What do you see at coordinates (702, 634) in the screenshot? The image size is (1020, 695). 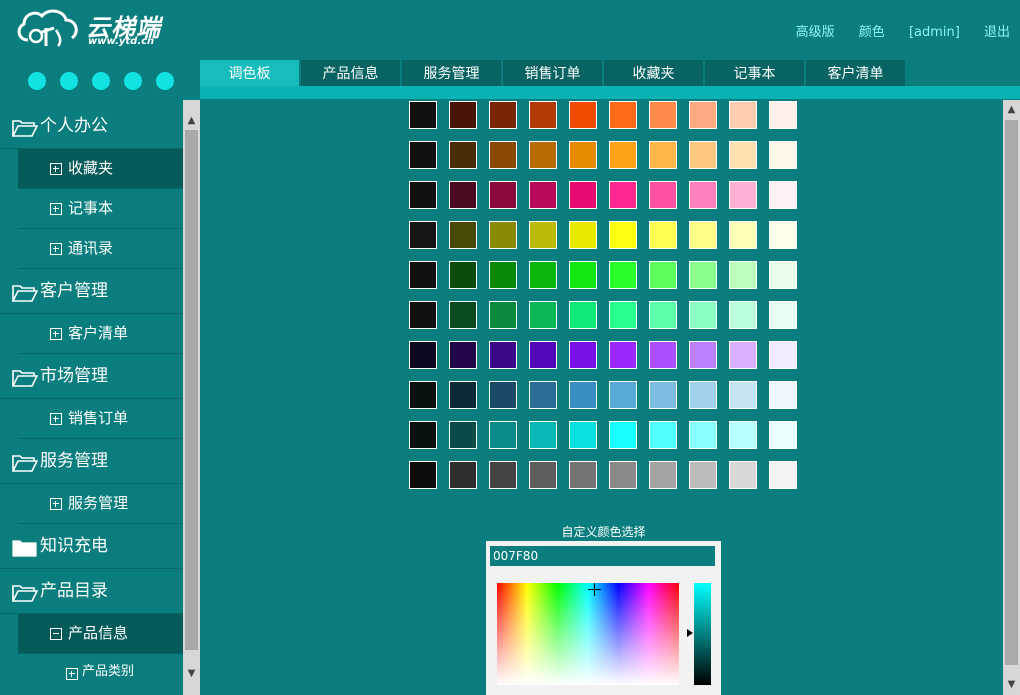 I see `luminance-slider` at bounding box center [702, 634].